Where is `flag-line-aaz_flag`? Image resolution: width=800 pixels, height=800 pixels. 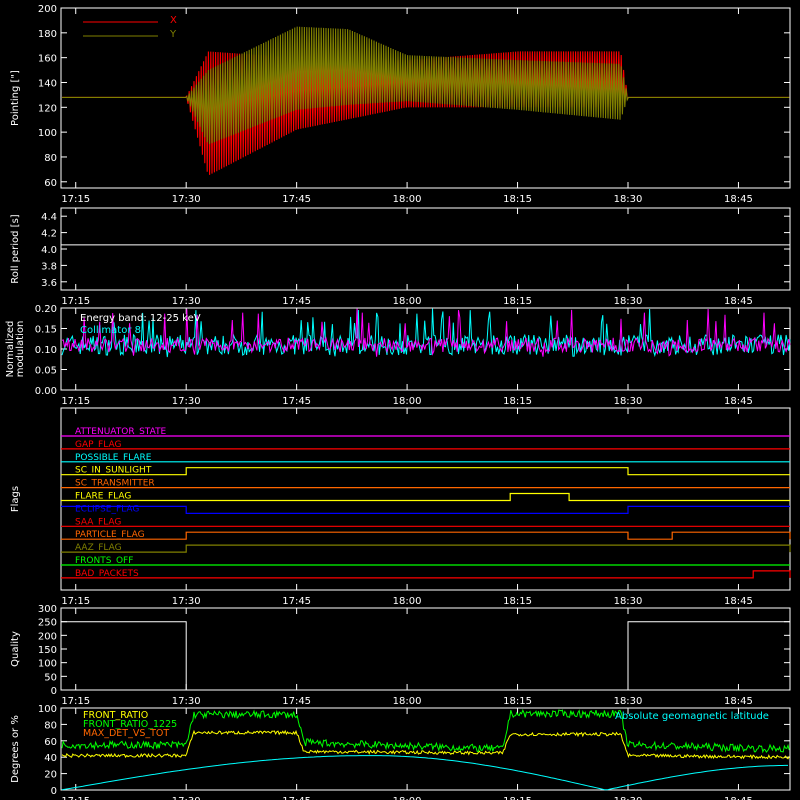
flag-line-aaz_flag is located at coordinates (426, 548).